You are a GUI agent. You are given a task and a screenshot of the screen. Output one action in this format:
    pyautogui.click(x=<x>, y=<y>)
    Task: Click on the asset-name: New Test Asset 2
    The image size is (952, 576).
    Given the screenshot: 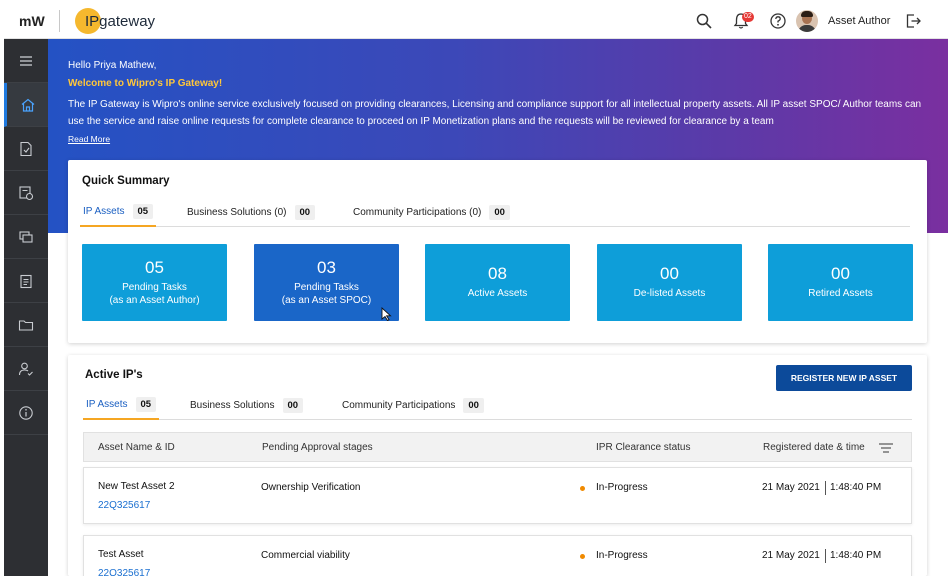 What is the action you would take?
    pyautogui.click(x=136, y=486)
    